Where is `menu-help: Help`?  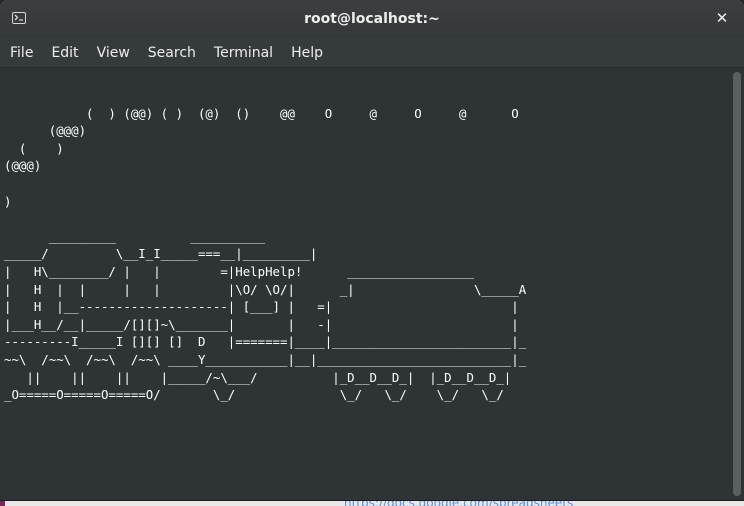 menu-help: Help is located at coordinates (306, 53).